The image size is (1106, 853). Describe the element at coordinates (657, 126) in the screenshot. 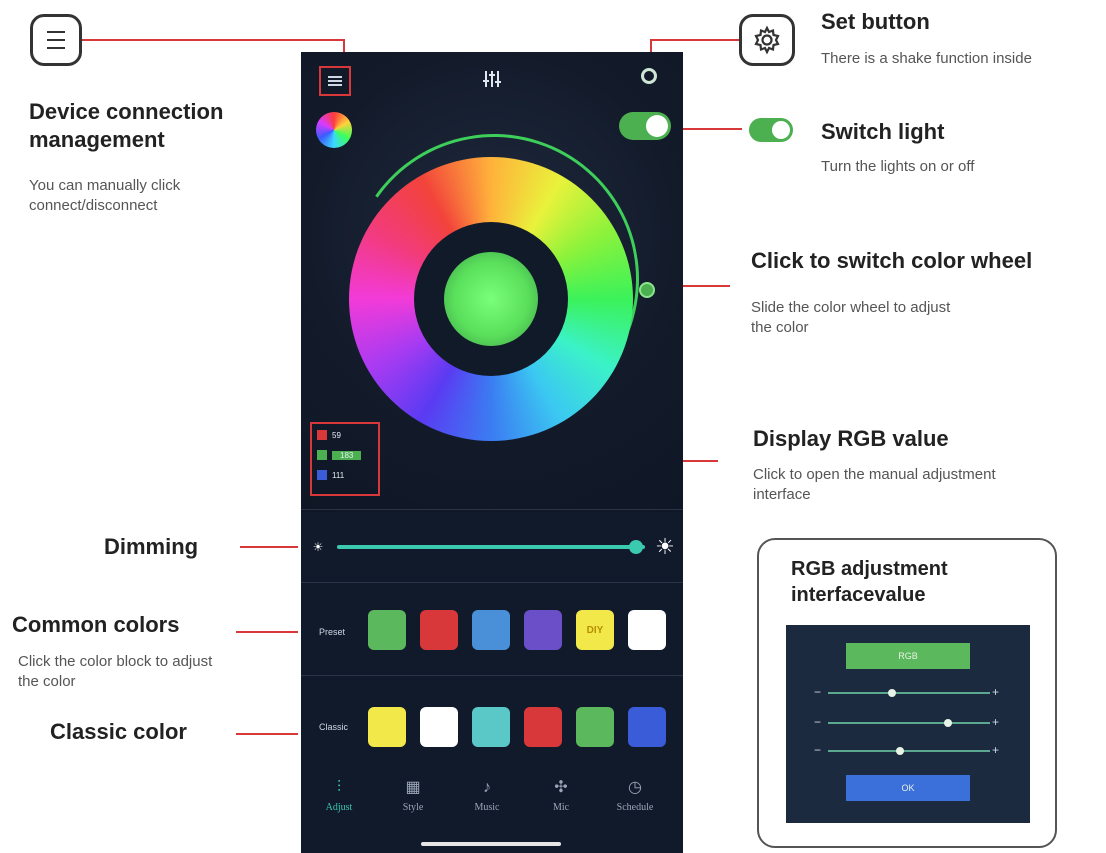

I see `toggle-knob` at that location.